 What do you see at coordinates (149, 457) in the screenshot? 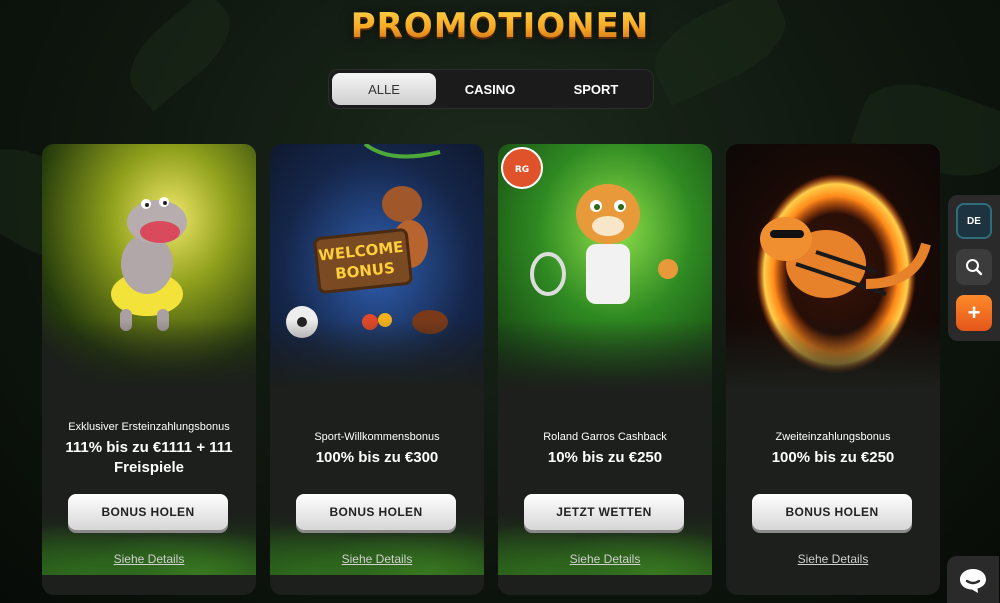
I see `card-offer: 111% bis zu €1111 + 111 Freispiele` at bounding box center [149, 457].